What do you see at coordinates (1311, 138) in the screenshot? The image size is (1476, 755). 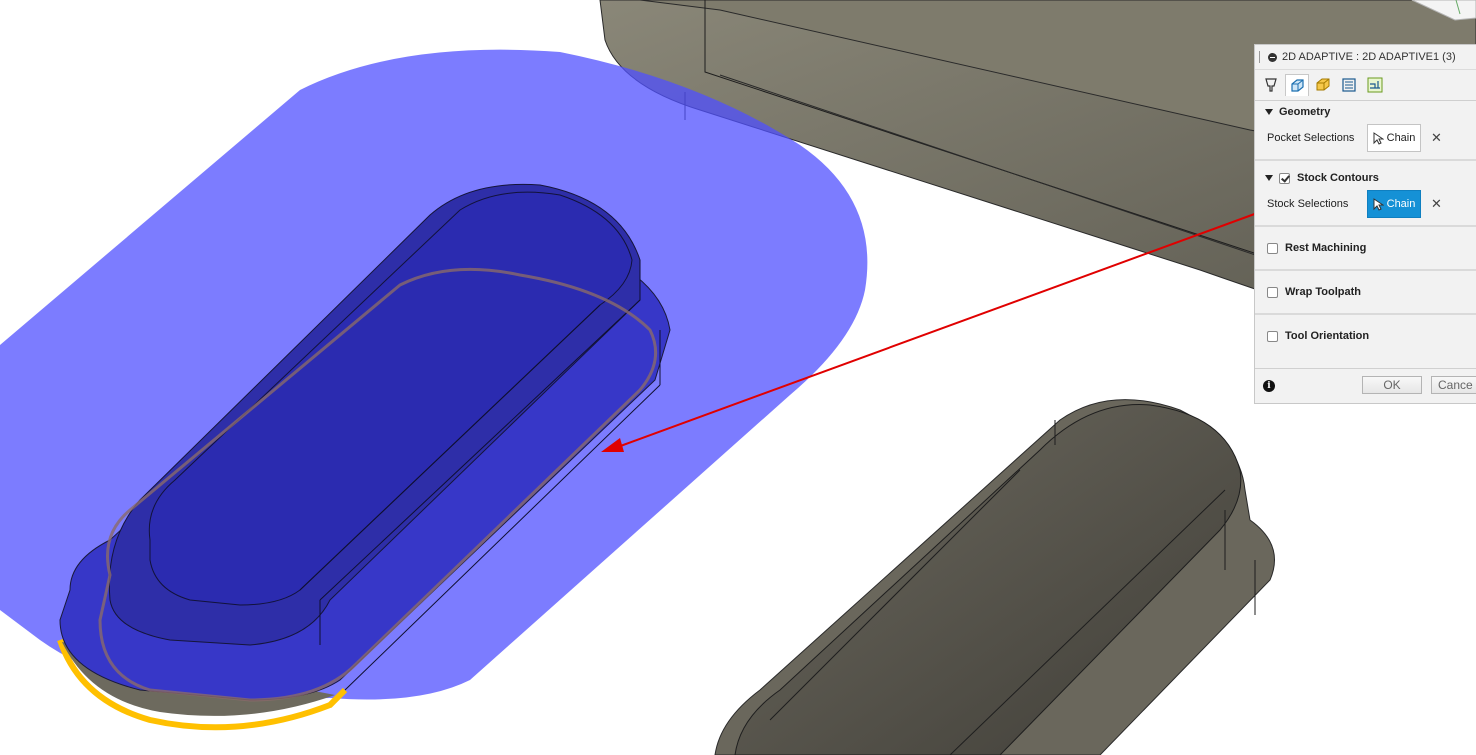 I see `pocket-selections-label: Pocket Selections` at bounding box center [1311, 138].